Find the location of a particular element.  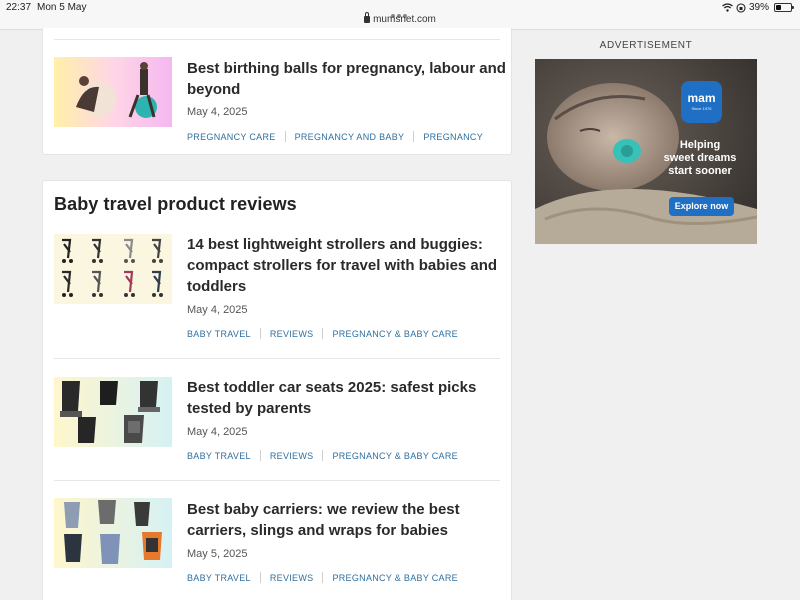

status-time: 22:37 is located at coordinates (19, 7).